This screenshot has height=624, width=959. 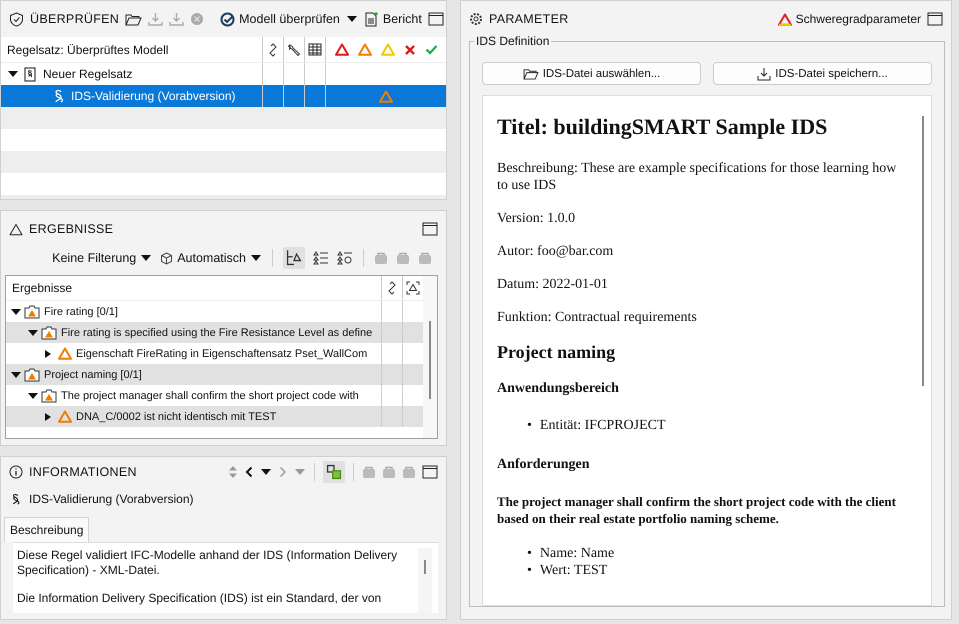 I want to click on download-icon, so click(x=764, y=73).